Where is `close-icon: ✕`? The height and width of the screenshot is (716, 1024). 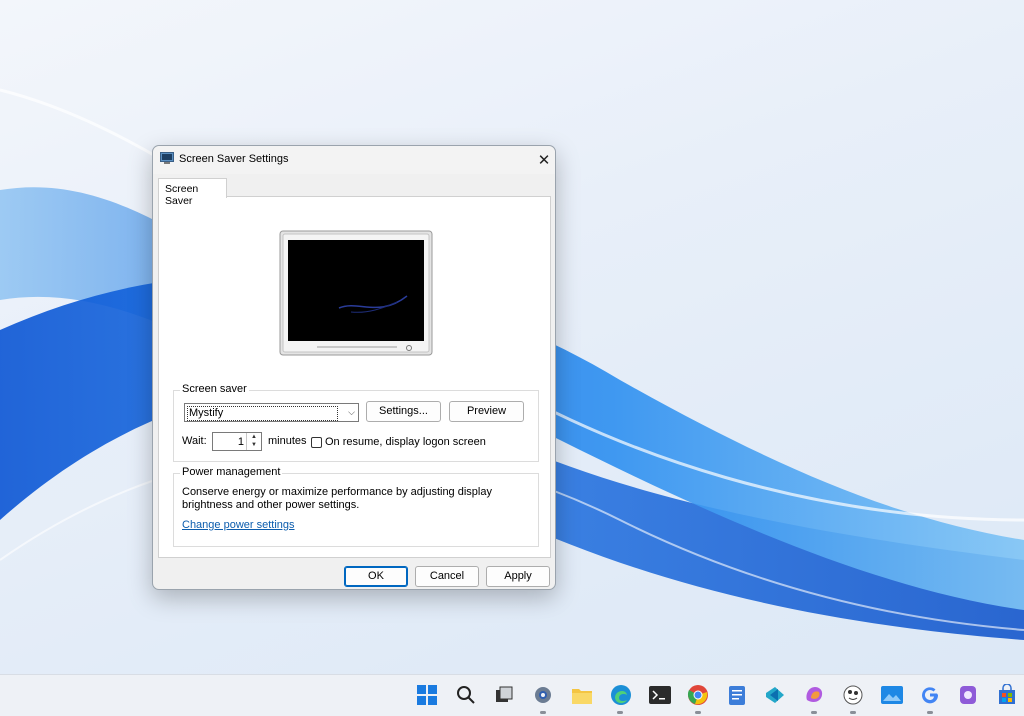 close-icon: ✕ is located at coordinates (544, 160).